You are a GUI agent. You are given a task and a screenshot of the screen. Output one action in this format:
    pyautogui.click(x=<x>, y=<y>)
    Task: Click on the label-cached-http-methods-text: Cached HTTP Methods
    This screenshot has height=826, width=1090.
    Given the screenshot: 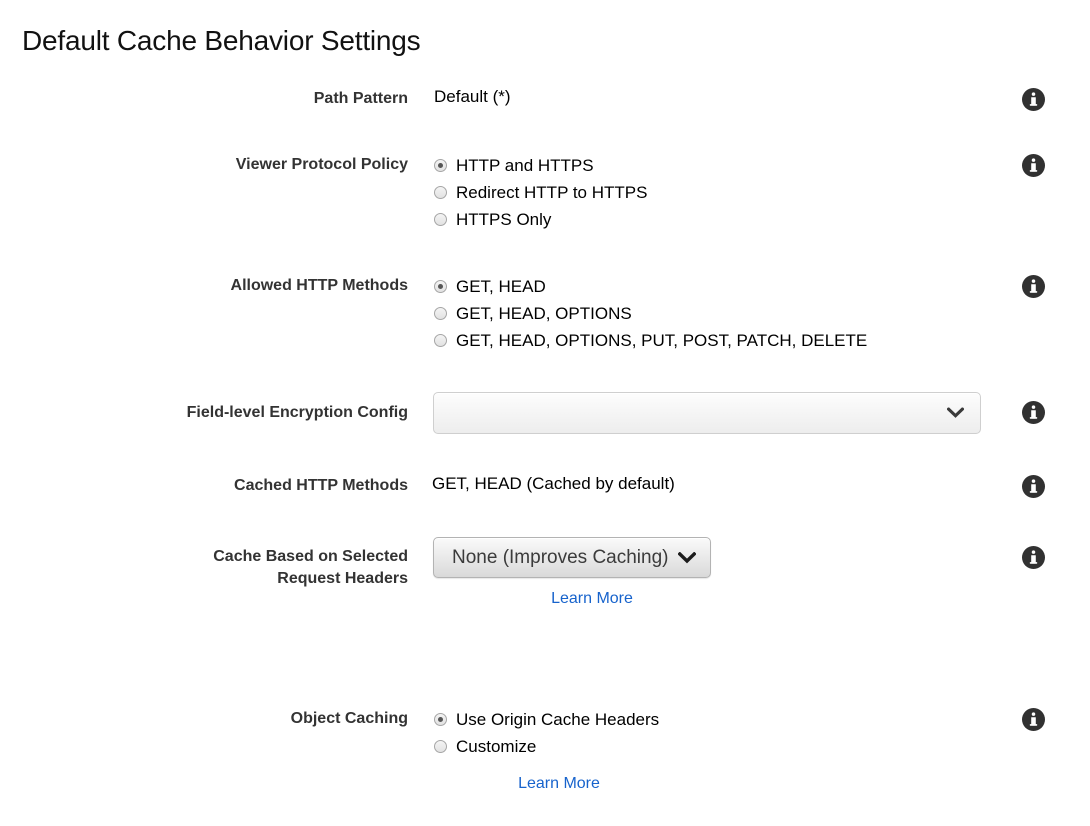 What is the action you would take?
    pyautogui.click(x=321, y=485)
    